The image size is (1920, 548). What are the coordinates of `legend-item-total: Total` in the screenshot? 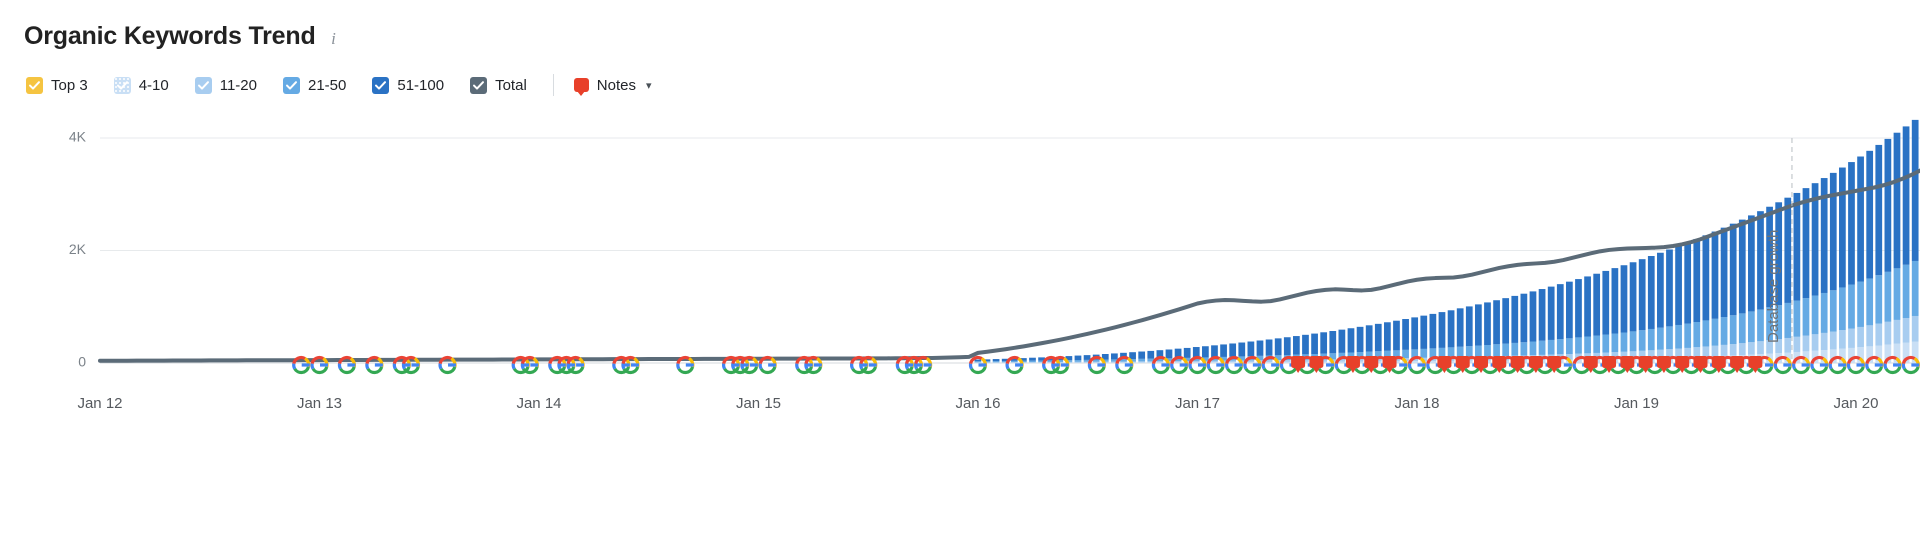 It's located at (498, 85).